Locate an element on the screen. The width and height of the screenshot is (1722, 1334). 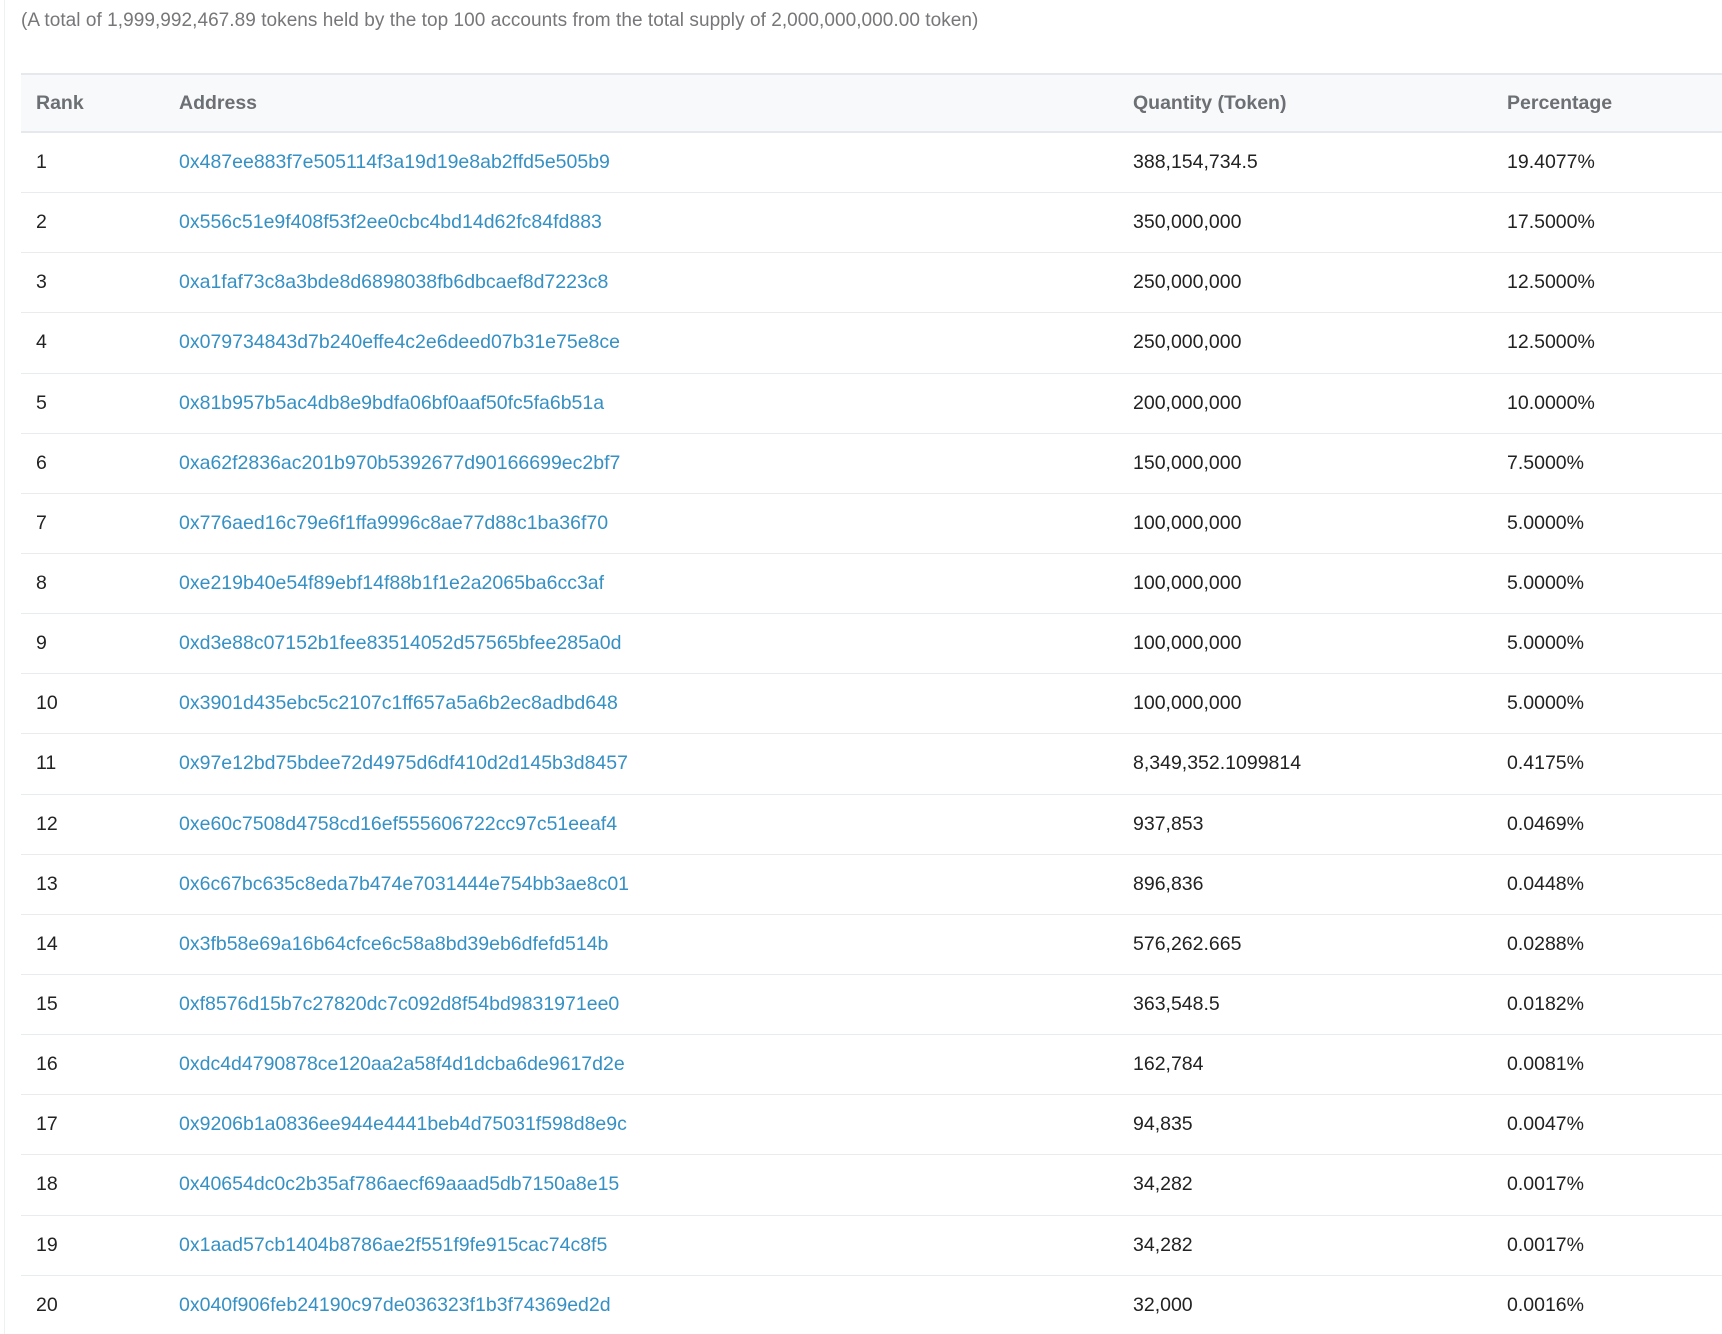
quantity-cell: 32,000 is located at coordinates (1163, 1304).